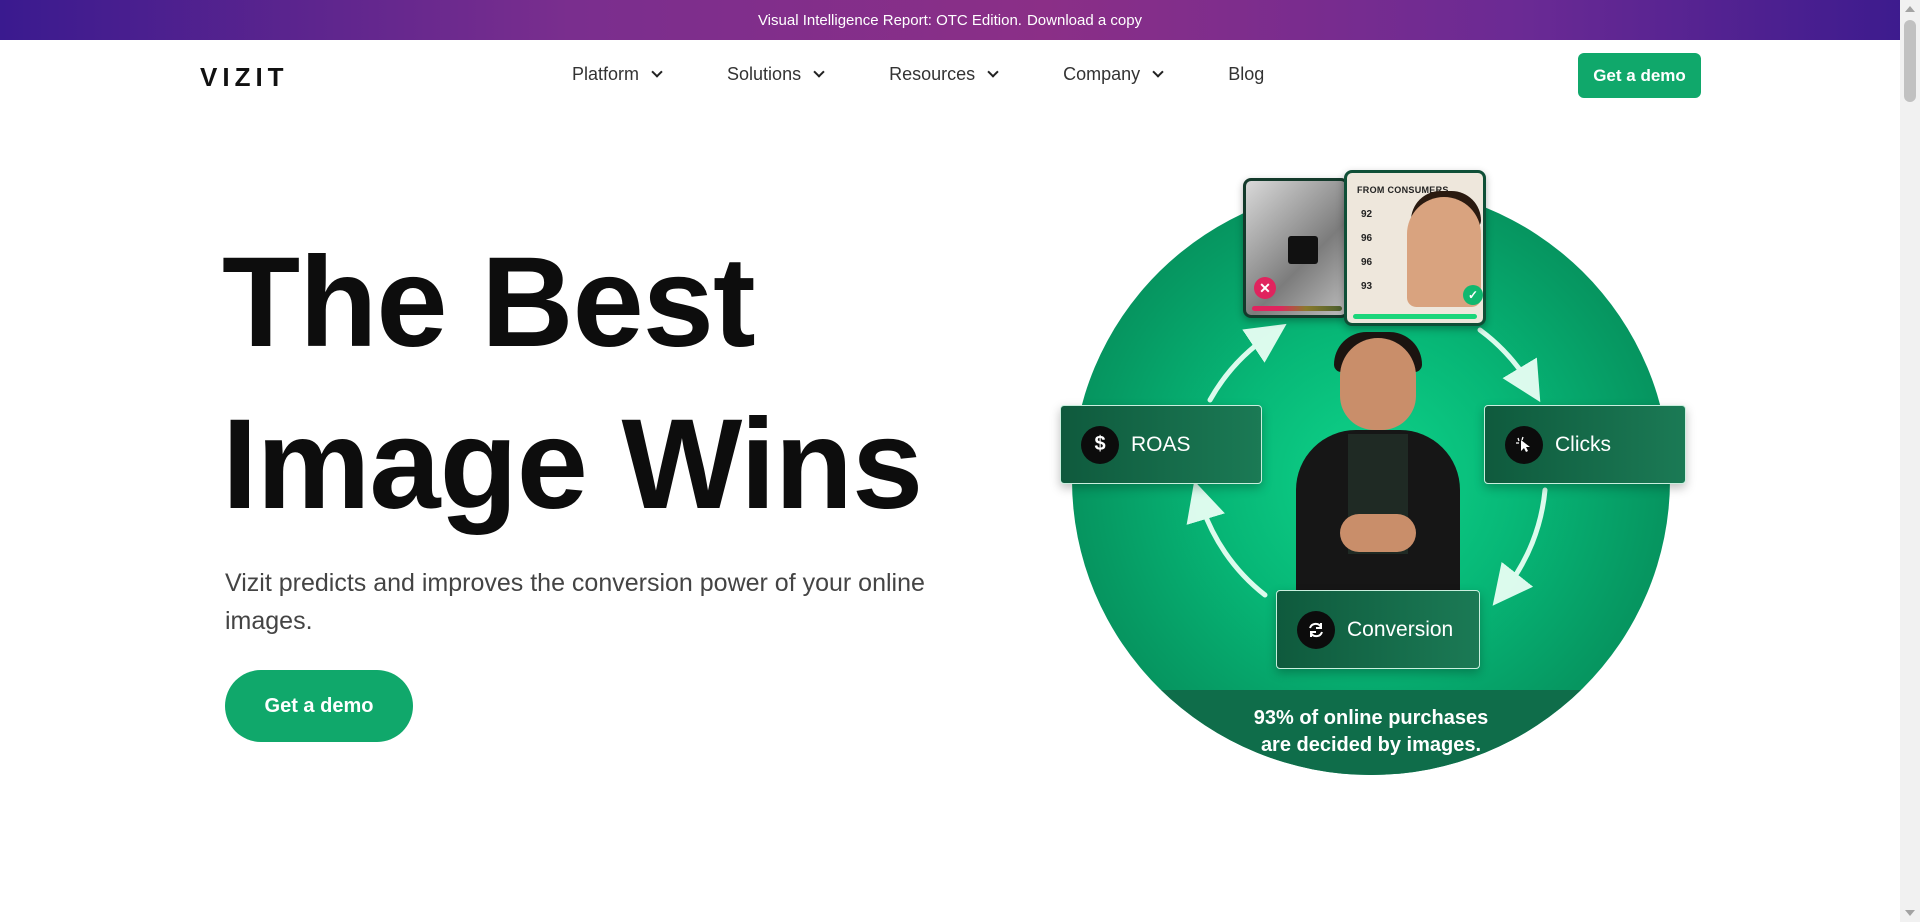 This screenshot has width=1920, height=922. Describe the element at coordinates (1100, 444) in the screenshot. I see `dollar-icon: $` at that location.